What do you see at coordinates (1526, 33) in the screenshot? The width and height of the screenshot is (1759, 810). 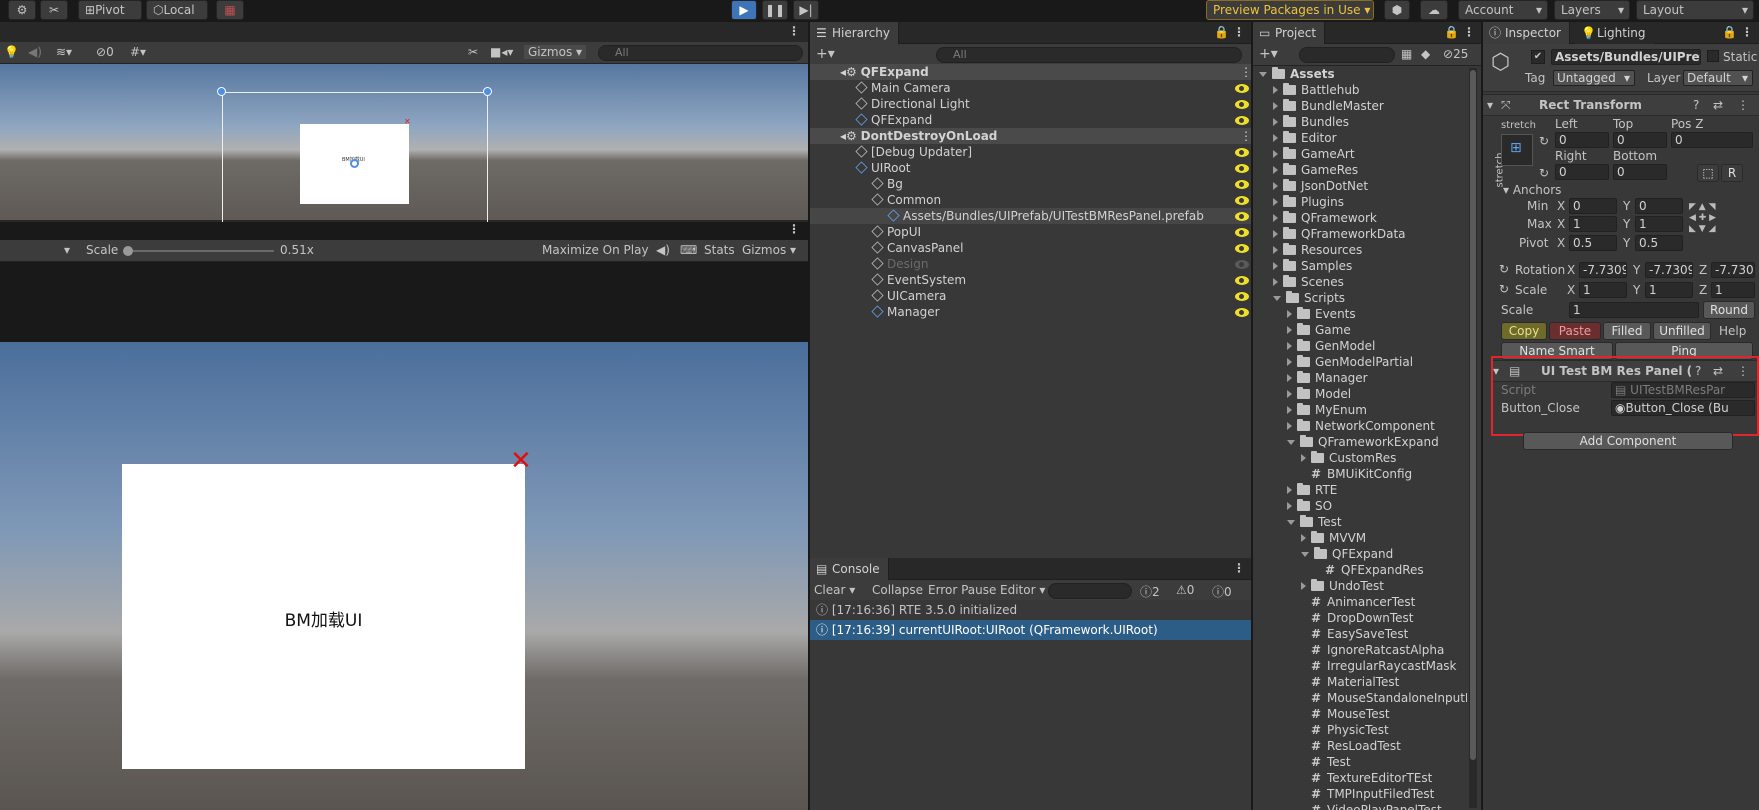 I see `tab-inspector: ⓘ Inspector` at bounding box center [1526, 33].